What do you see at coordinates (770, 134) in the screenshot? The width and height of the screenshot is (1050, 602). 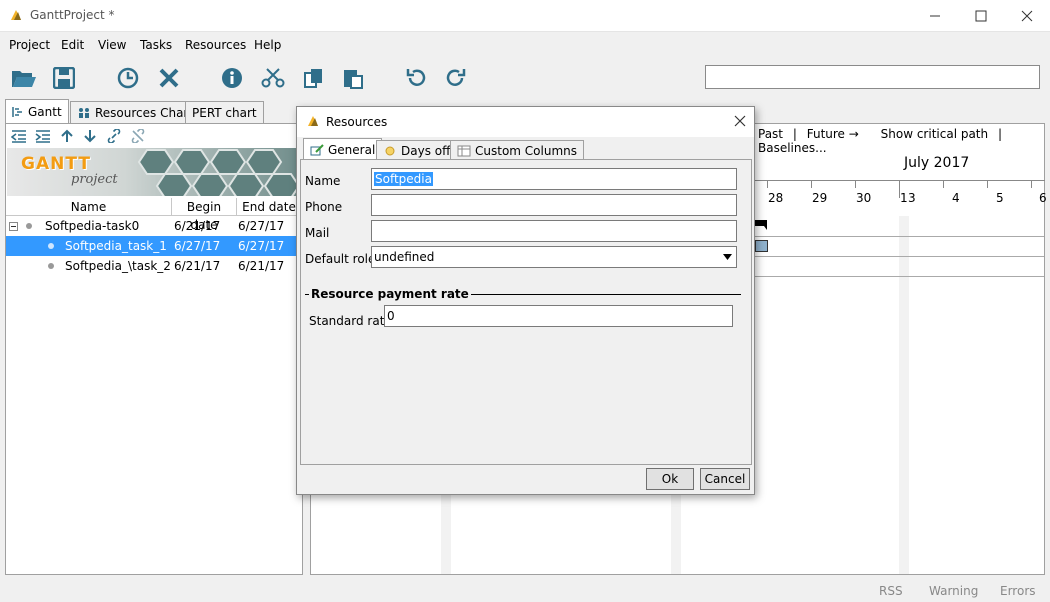 I see `nav-past-link: Past` at bounding box center [770, 134].